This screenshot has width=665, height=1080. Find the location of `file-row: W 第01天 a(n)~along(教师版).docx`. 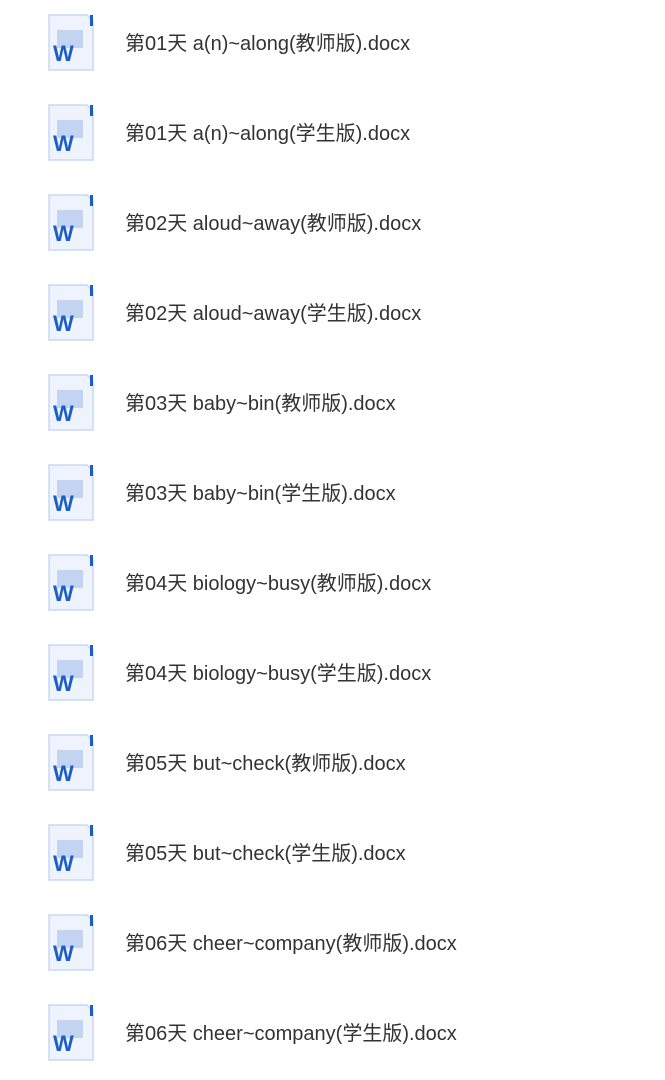

file-row: W 第01天 a(n)~along(教师版).docx is located at coordinates (332, 45).